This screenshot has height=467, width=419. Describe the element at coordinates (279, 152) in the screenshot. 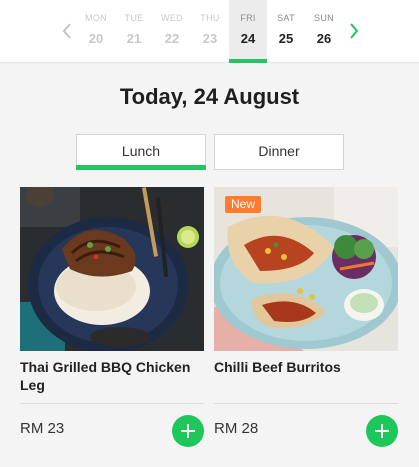

I see `tab-dinner: Dinner` at that location.